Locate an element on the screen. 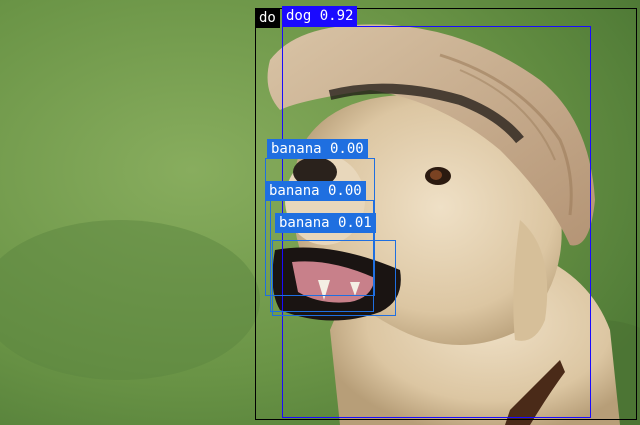 This screenshot has width=640, height=425. detection-label-banana-3: banana 0.01 is located at coordinates (325, 223).